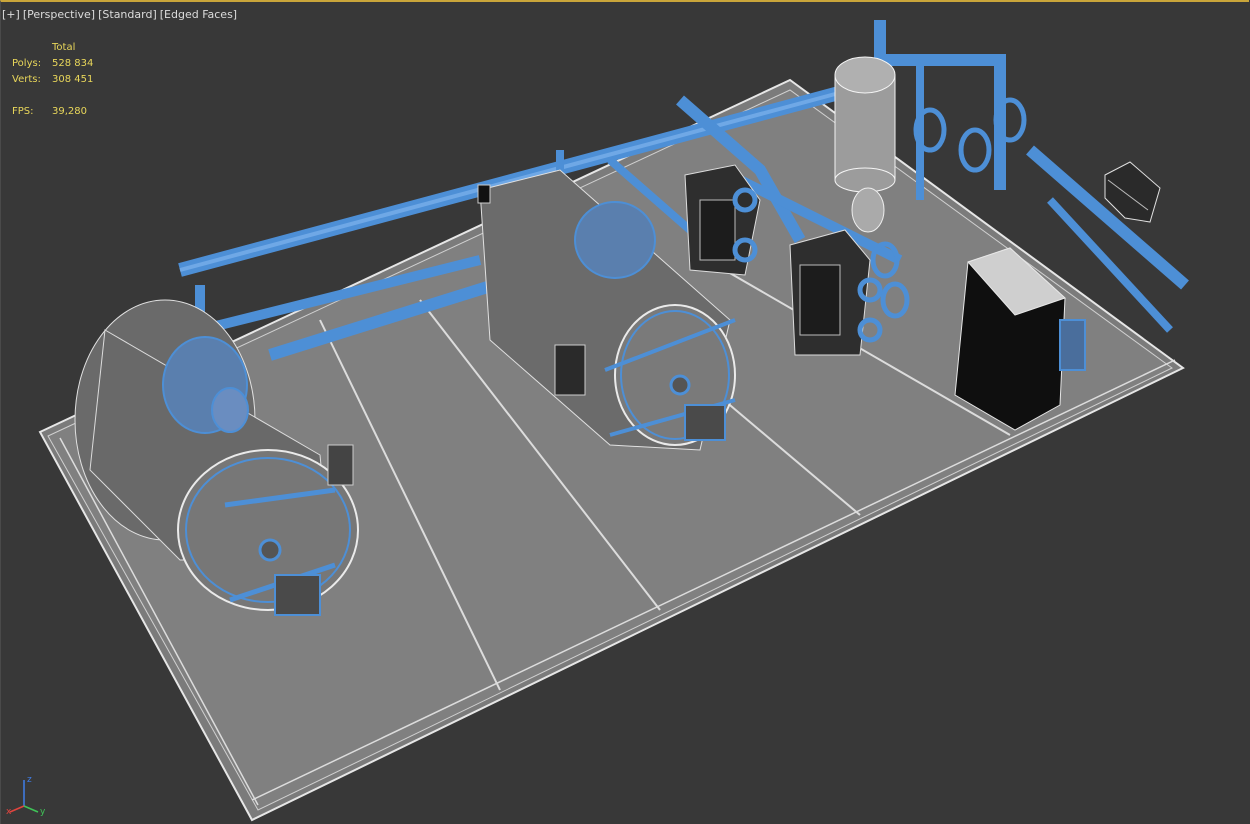 This screenshot has width=1250, height=824. I want to click on viewport-label-menu: [+] [Perspective] [Standard] [Edged Faces], so click(119, 14).